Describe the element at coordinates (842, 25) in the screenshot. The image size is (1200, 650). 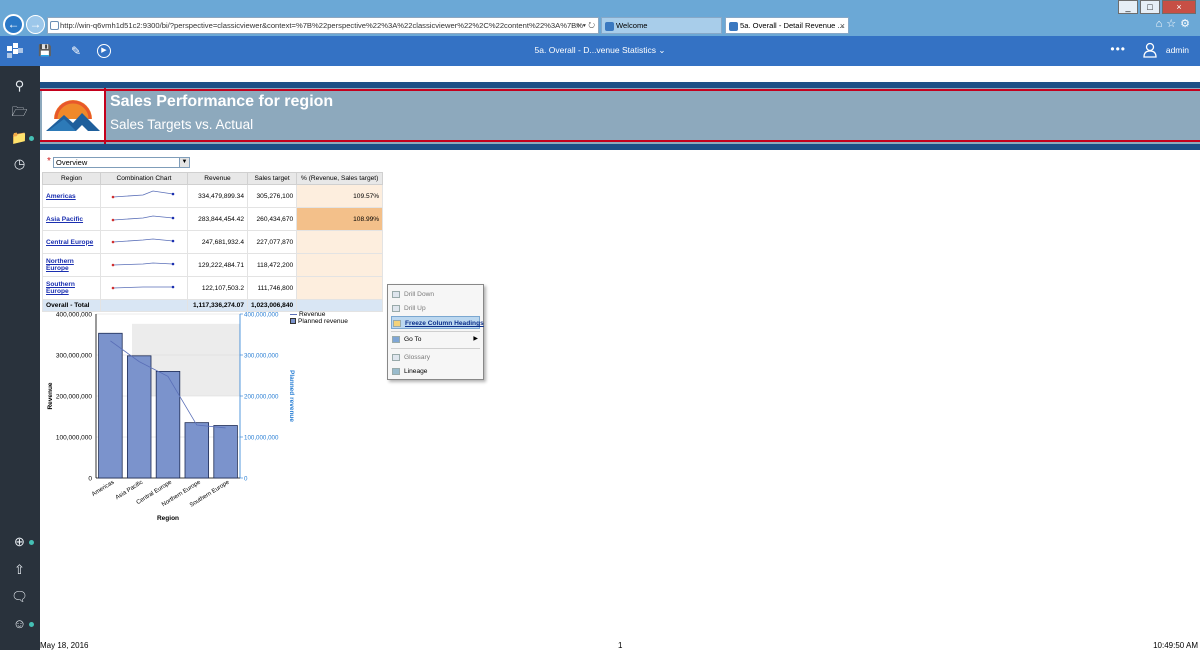
I see `close-tab-icon: ×` at that location.